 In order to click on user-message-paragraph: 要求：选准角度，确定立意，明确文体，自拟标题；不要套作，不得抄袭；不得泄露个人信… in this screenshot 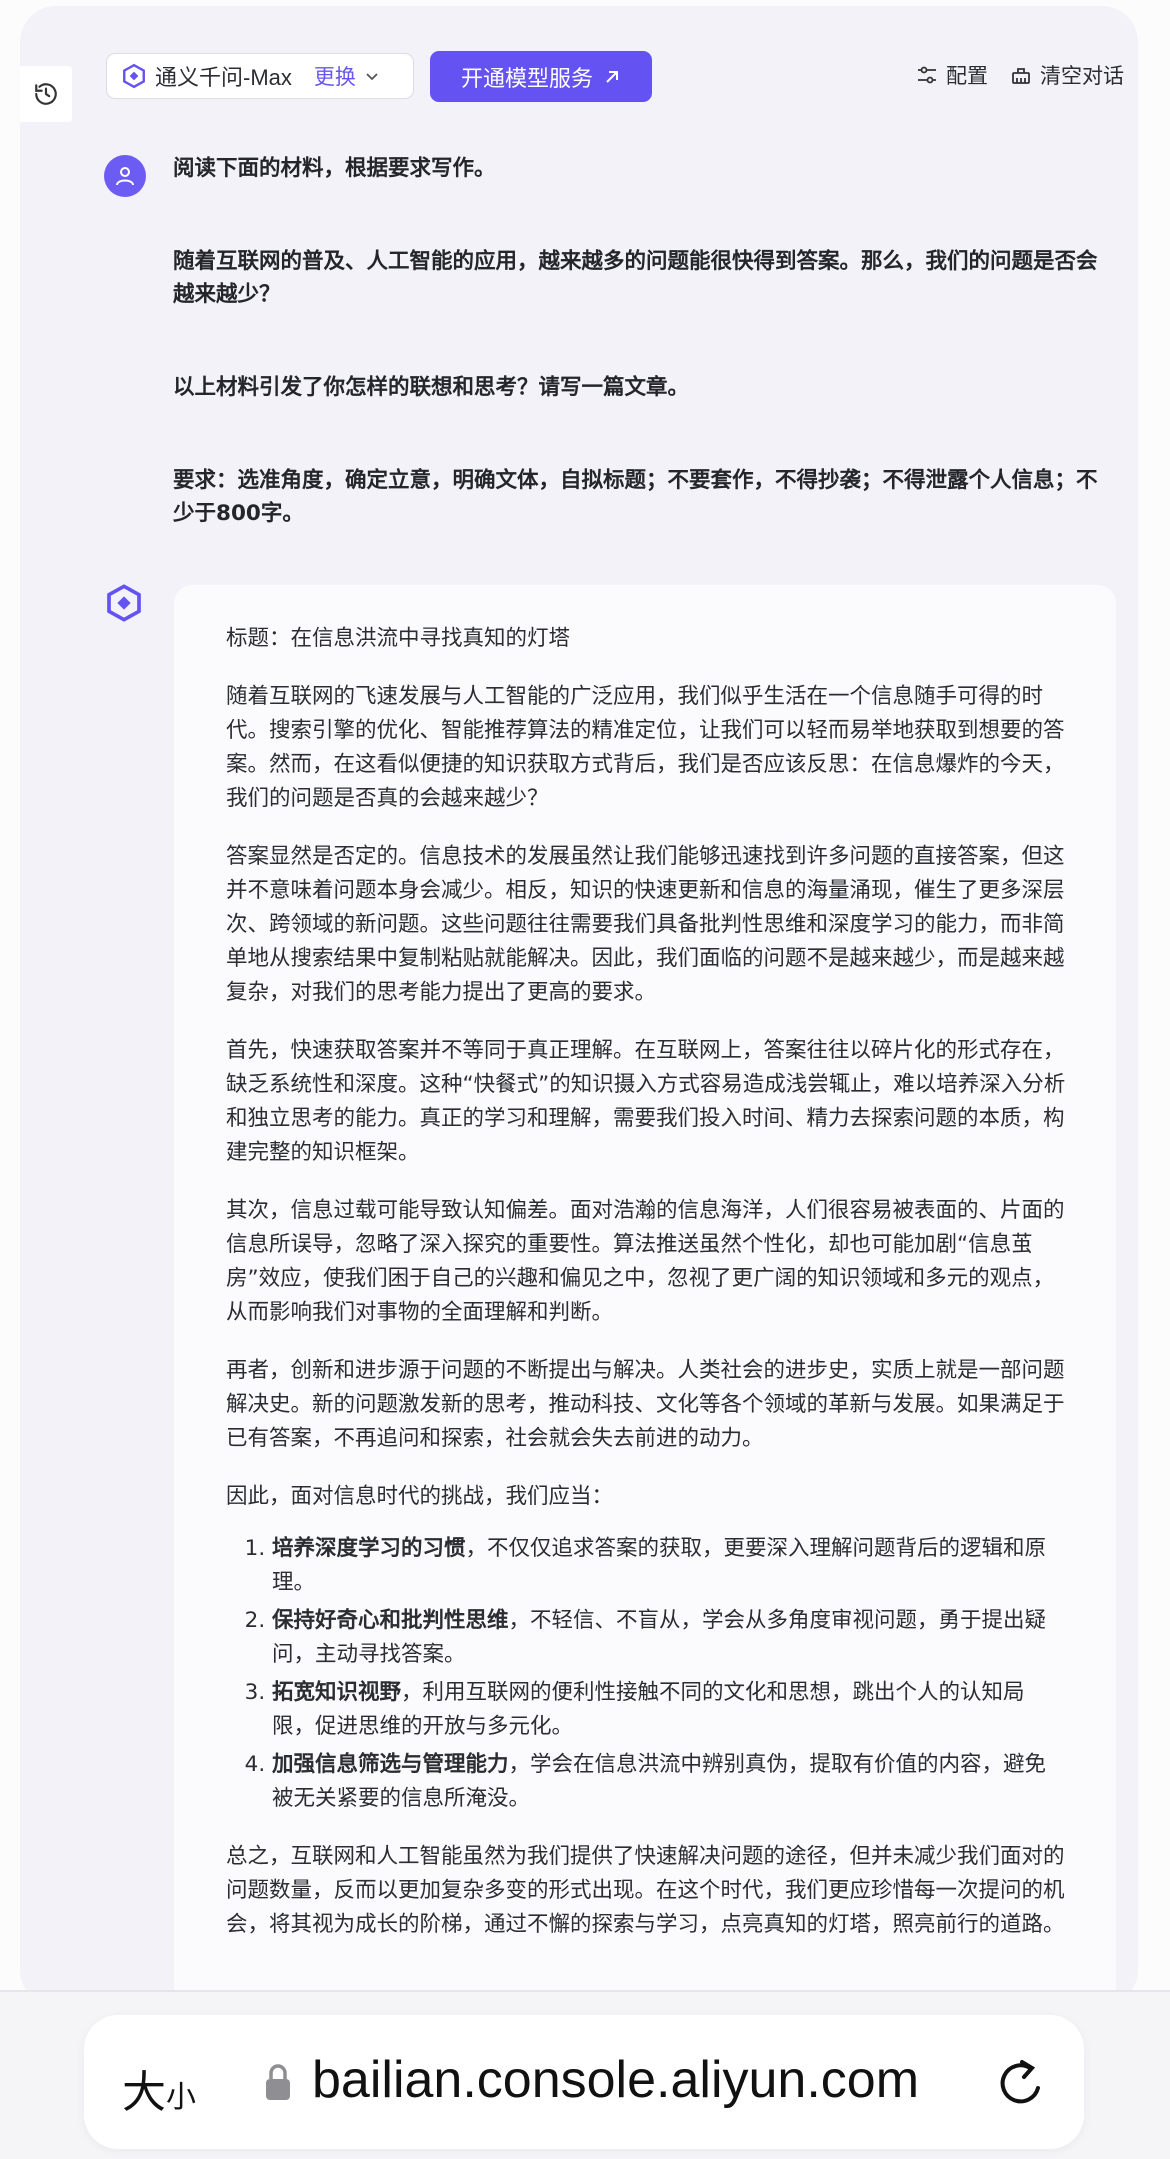, I will do `click(635, 497)`.